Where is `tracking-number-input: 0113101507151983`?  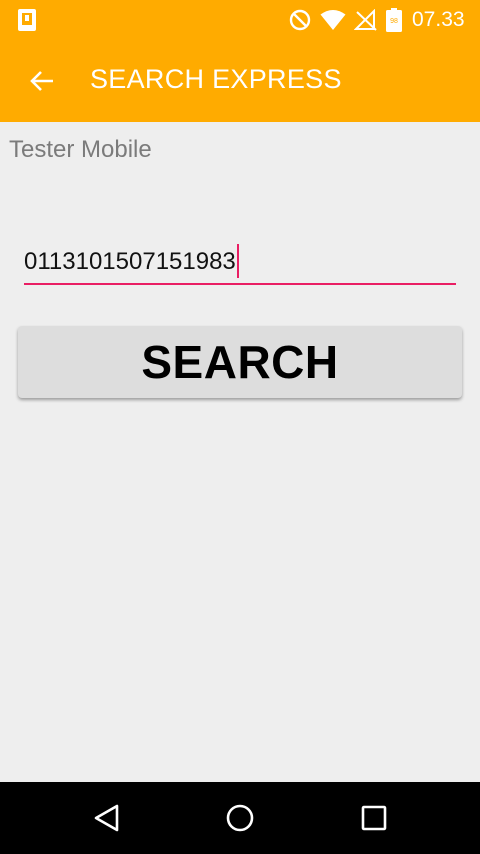
tracking-number-input: 0113101507151983 is located at coordinates (131, 260).